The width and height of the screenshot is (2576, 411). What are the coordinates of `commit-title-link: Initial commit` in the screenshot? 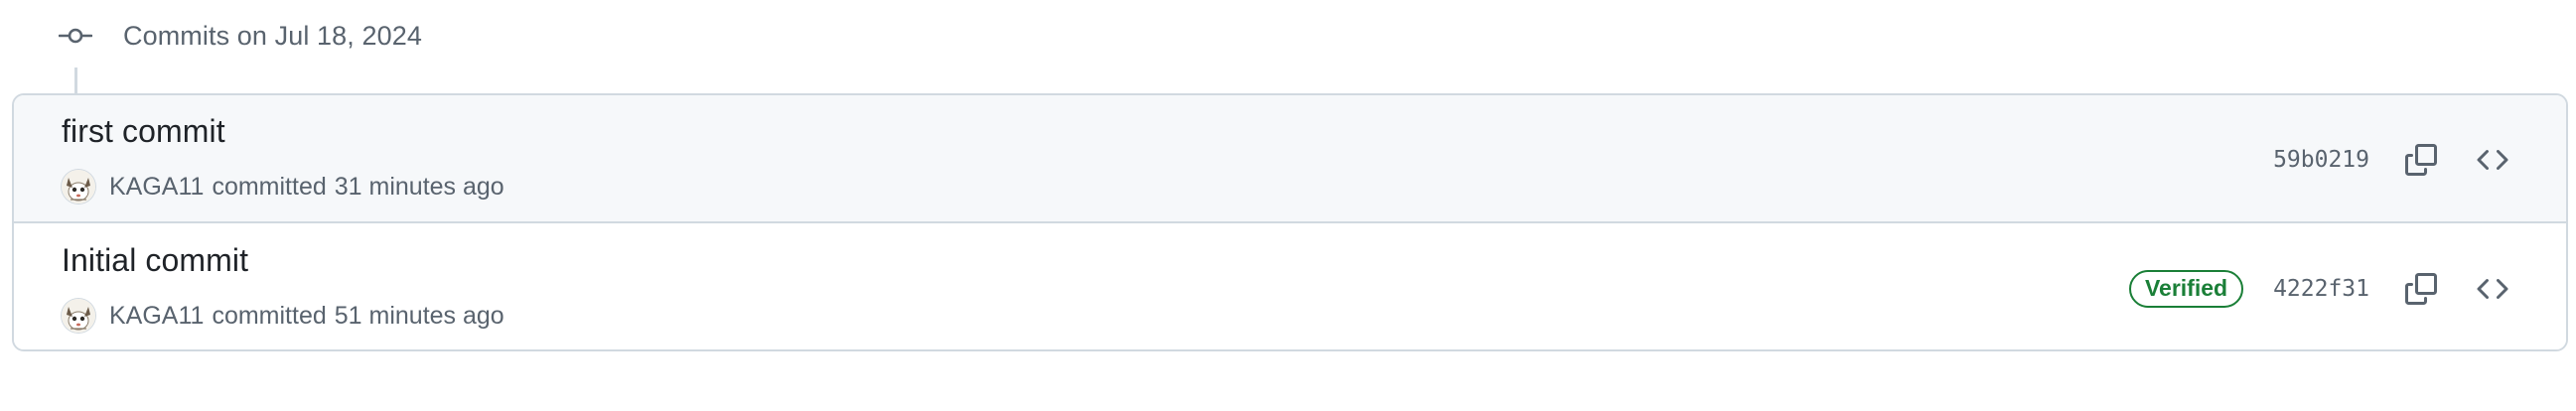 It's located at (155, 260).